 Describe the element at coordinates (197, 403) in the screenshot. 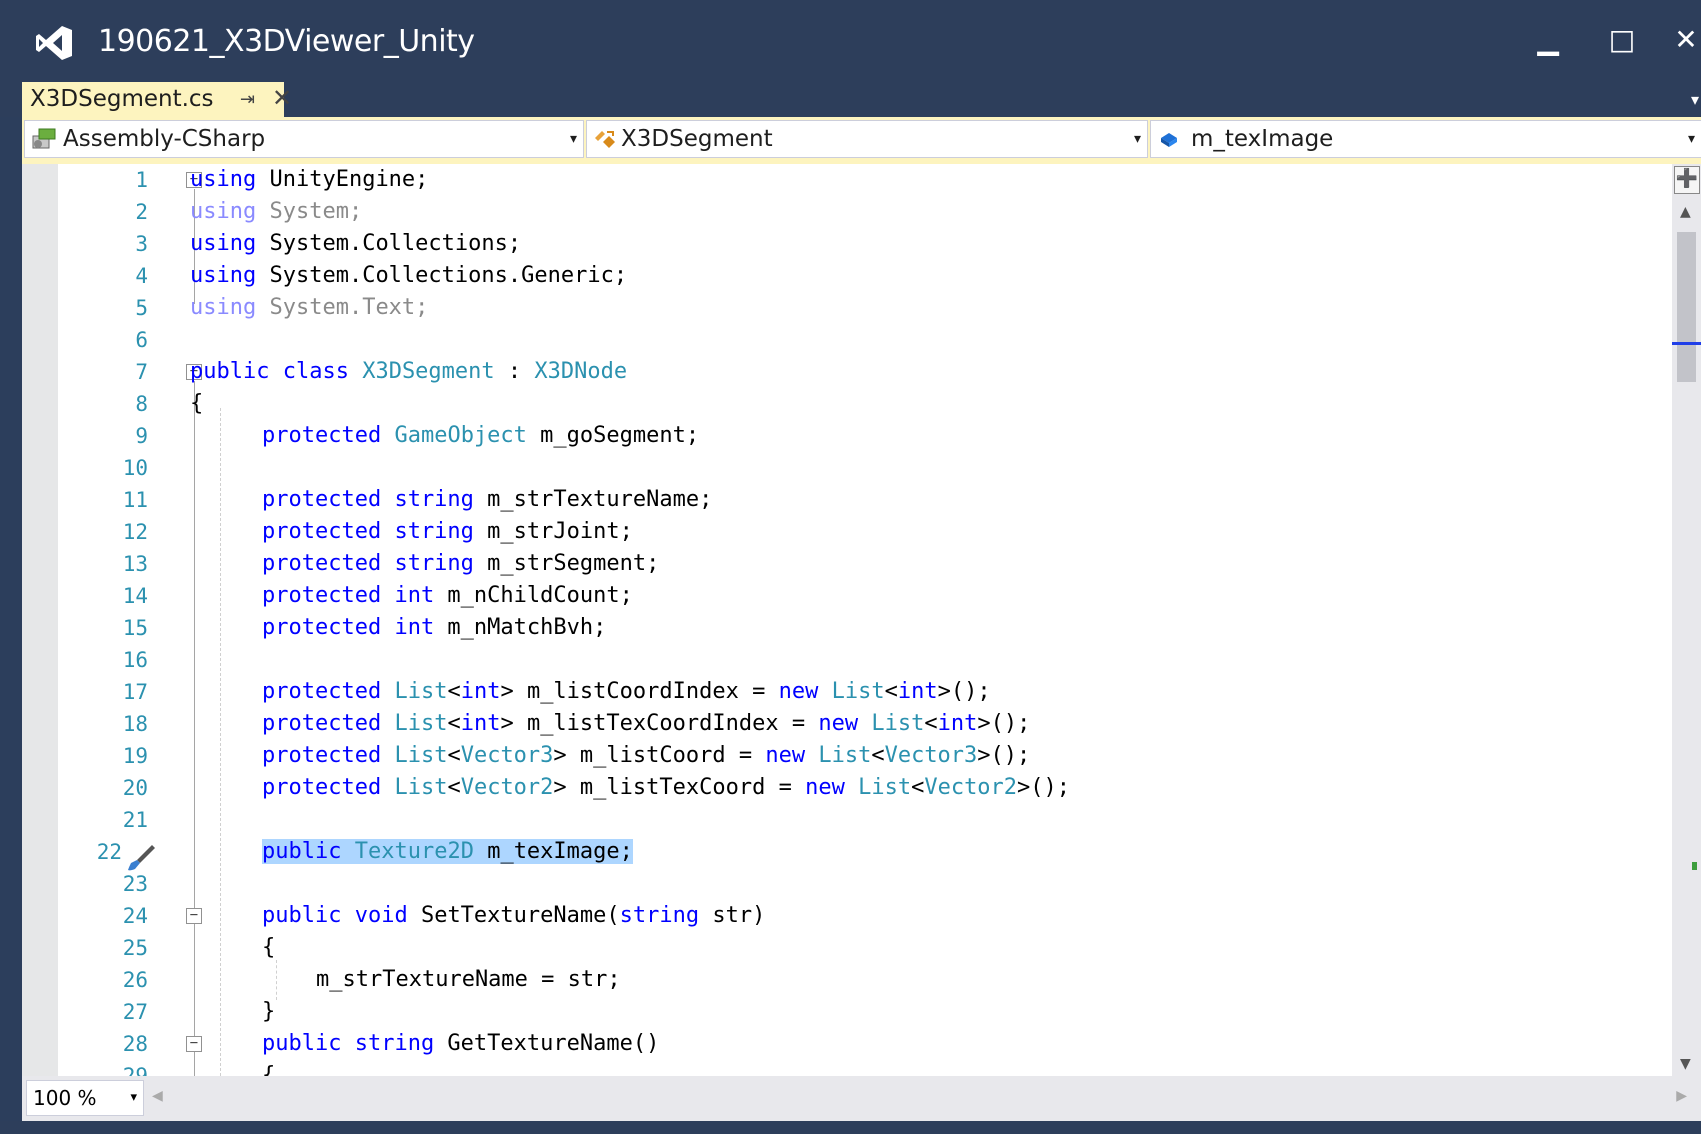

I see `code-line-8: {` at that location.